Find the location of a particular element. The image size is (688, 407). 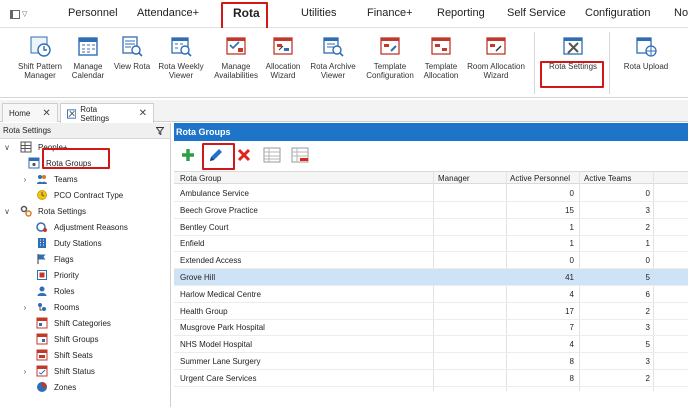

menu-personnel: Personnel is located at coordinates (93, 13).